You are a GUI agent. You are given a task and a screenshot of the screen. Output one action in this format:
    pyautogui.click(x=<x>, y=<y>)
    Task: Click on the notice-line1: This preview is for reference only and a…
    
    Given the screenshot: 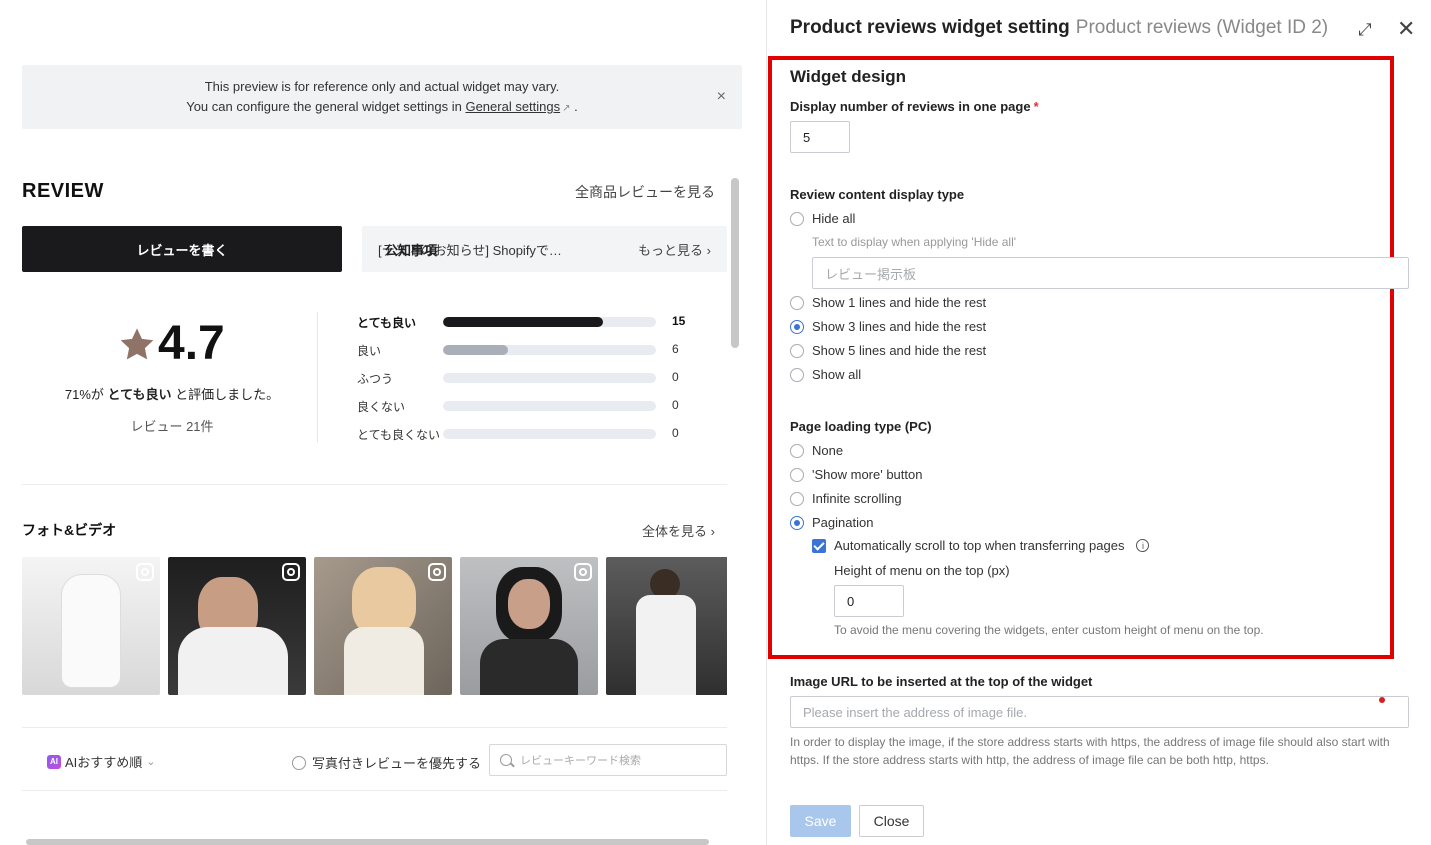 What is the action you would take?
    pyautogui.click(x=382, y=86)
    